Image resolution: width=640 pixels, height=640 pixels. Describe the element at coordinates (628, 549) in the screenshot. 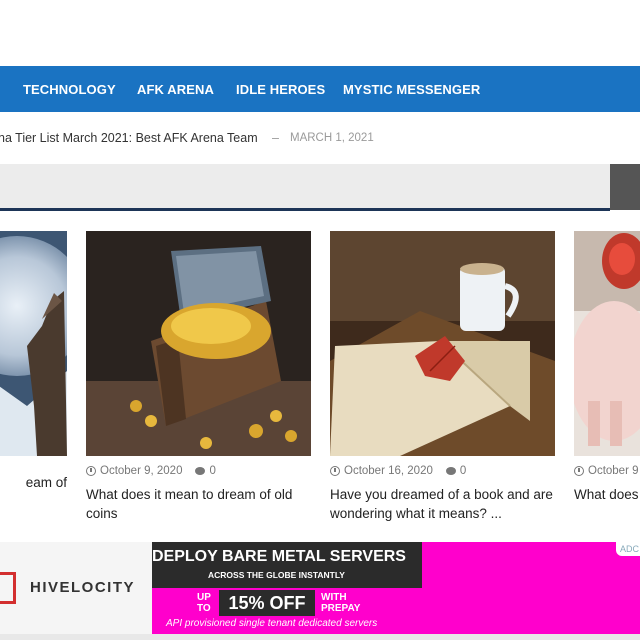

I see `ad-choices-badge: ADC` at that location.